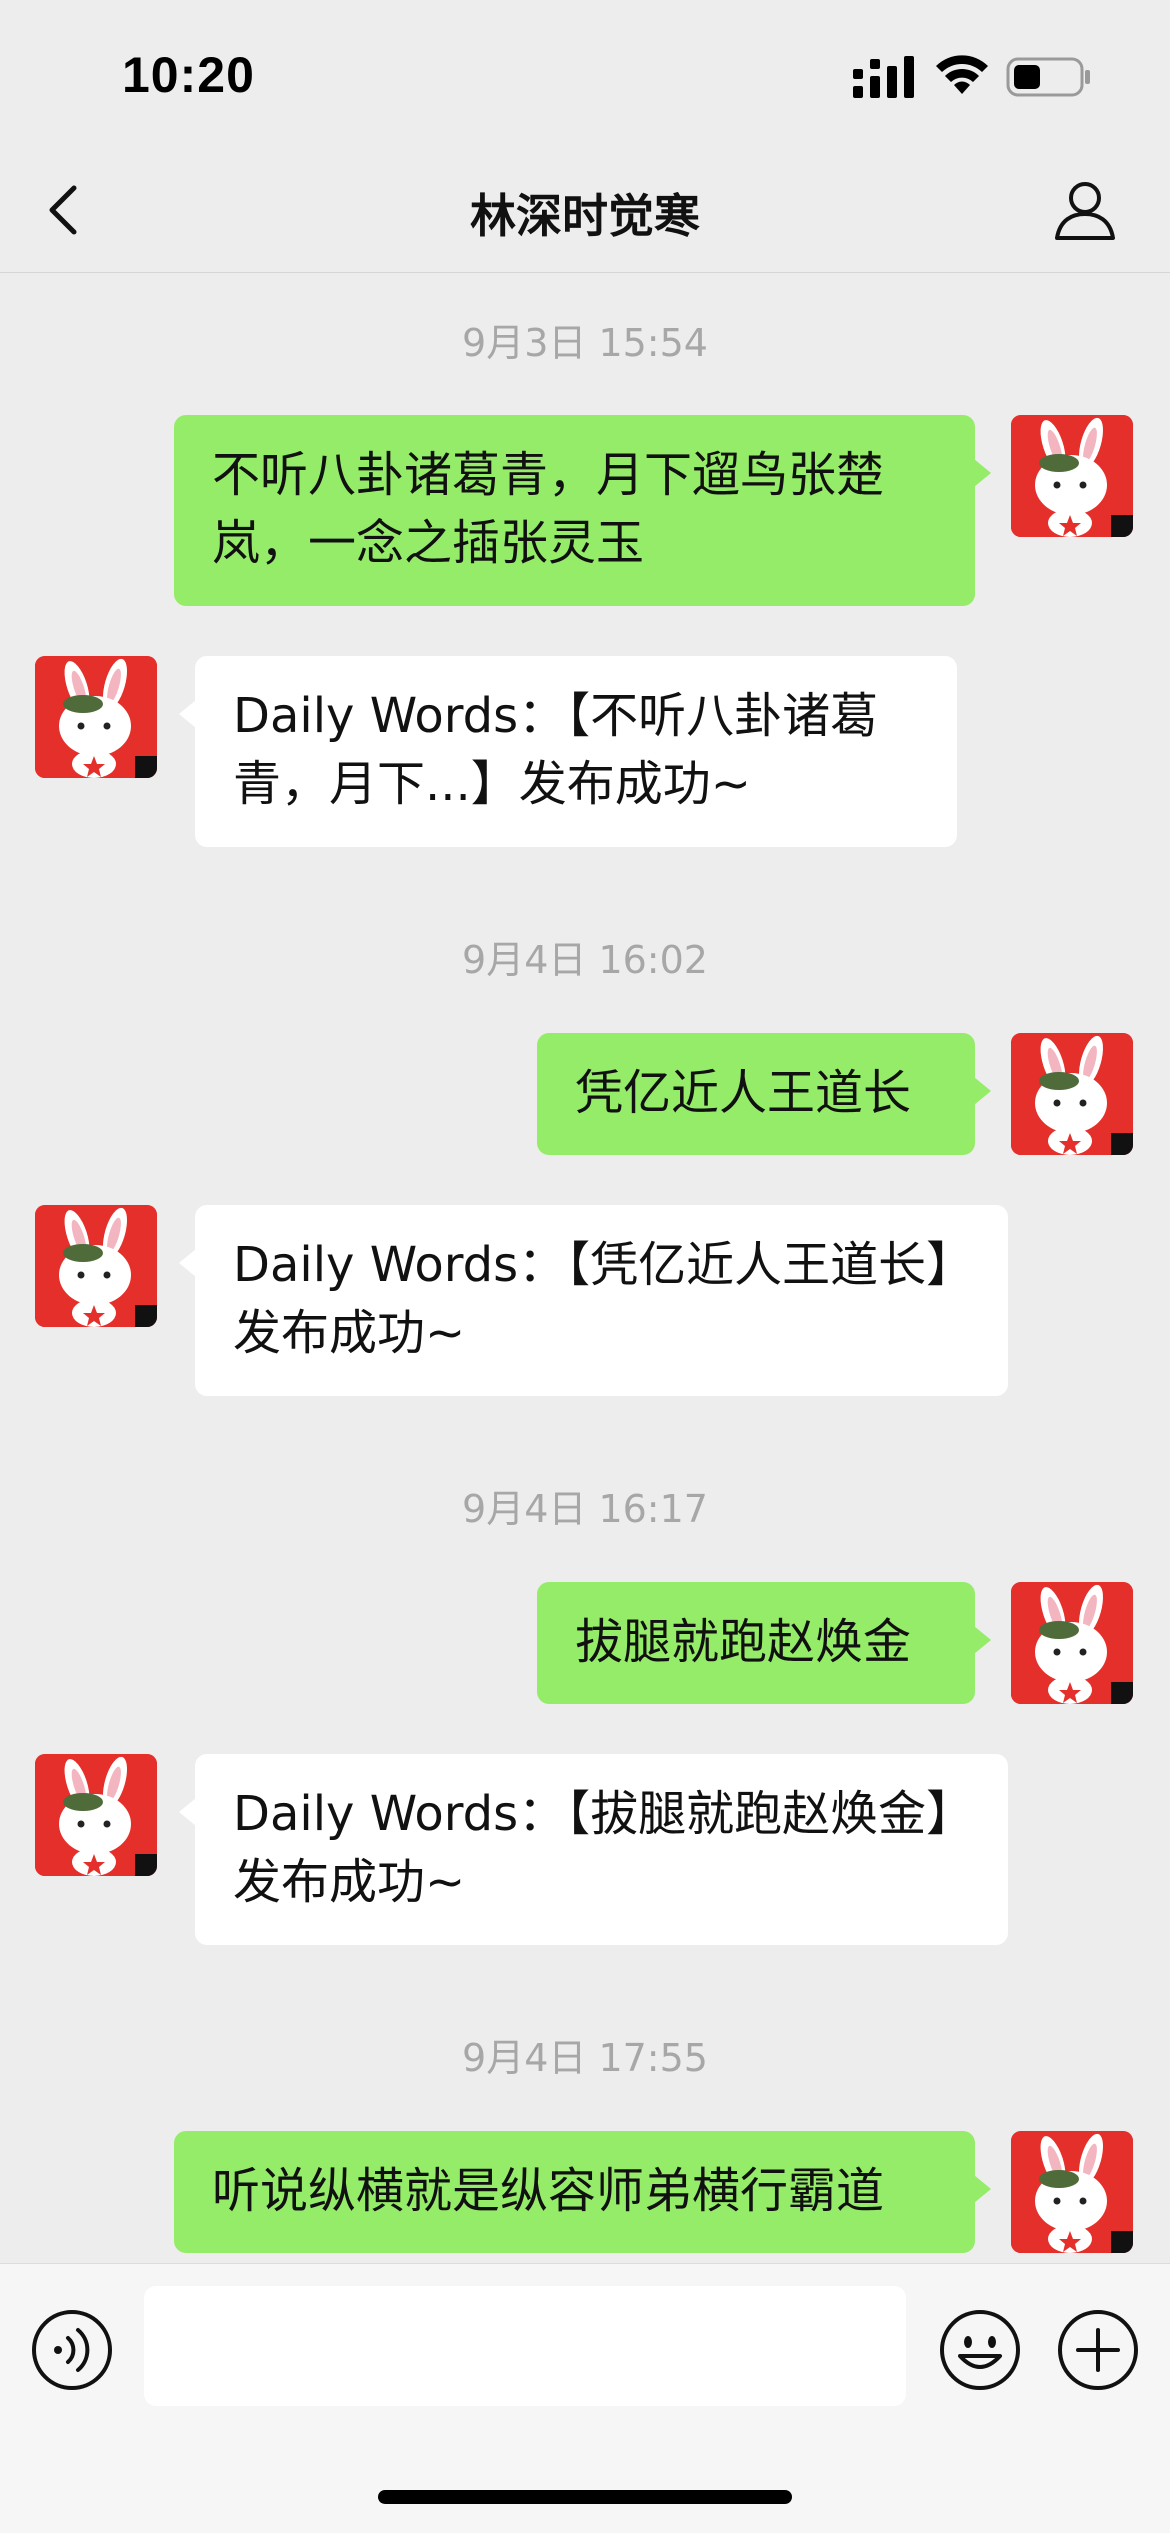  What do you see at coordinates (72, 2350) in the screenshot?
I see `voice-icon` at bounding box center [72, 2350].